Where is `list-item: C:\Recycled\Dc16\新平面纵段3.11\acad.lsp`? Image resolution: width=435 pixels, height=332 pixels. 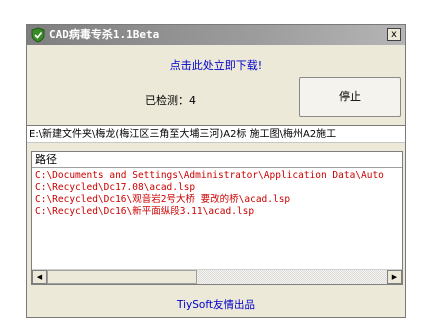 list-item: C:\Recycled\Dc16\新平面纵段3.11\acad.lsp is located at coordinates (209, 212).